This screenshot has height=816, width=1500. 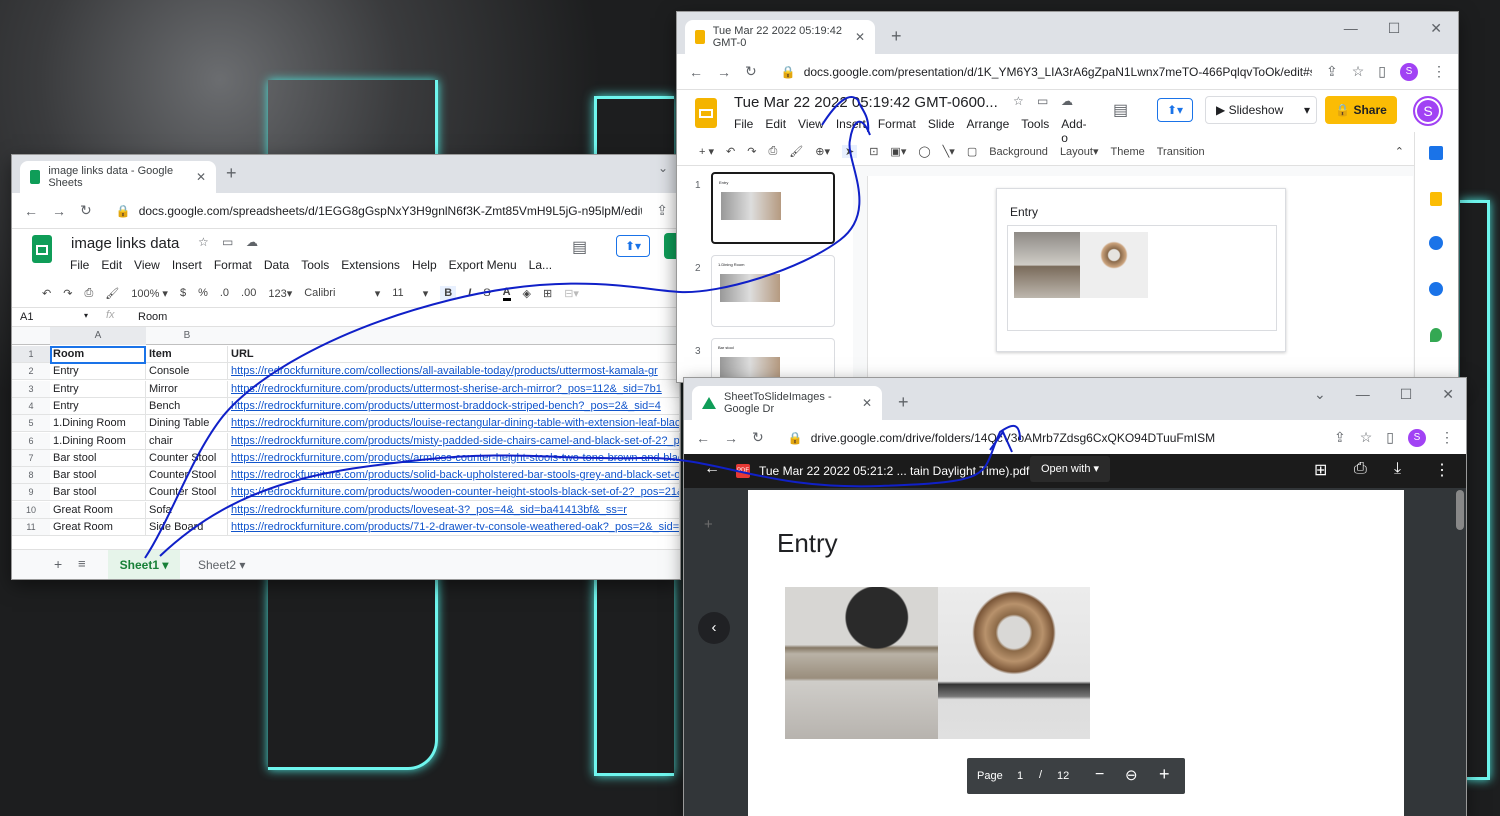 I want to click on row-header: 7, so click(x=31, y=458).